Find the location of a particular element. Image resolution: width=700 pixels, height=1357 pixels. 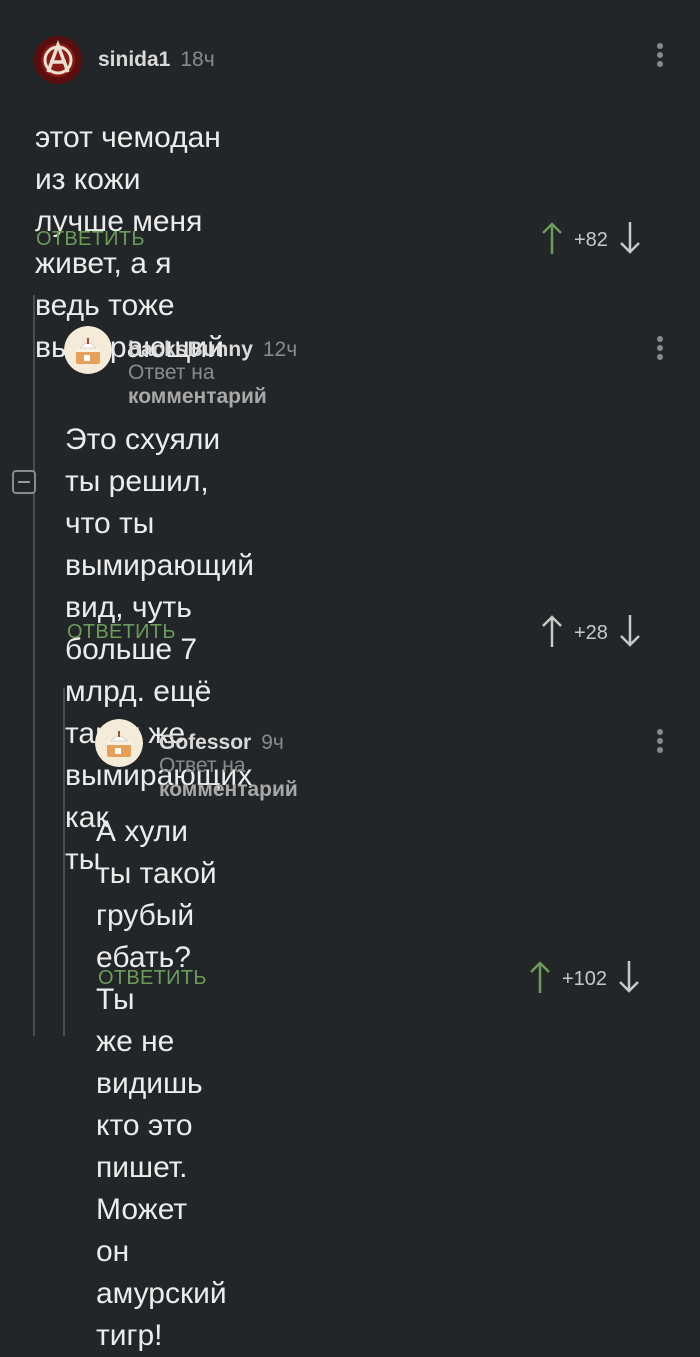

comment-header: sinida1 18ч is located at coordinates (124, 60).